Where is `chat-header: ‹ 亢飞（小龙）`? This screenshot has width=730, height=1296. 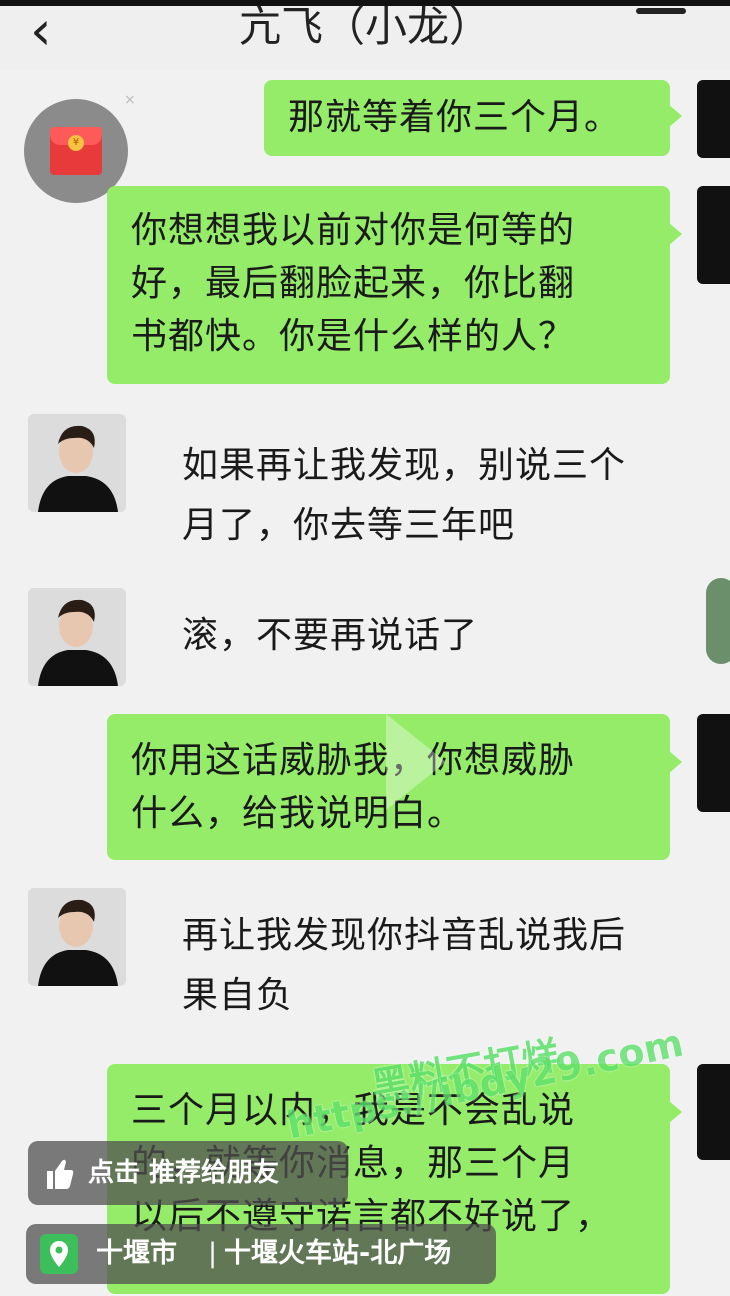 chat-header: ‹ 亢飞（小龙） is located at coordinates (365, 35).